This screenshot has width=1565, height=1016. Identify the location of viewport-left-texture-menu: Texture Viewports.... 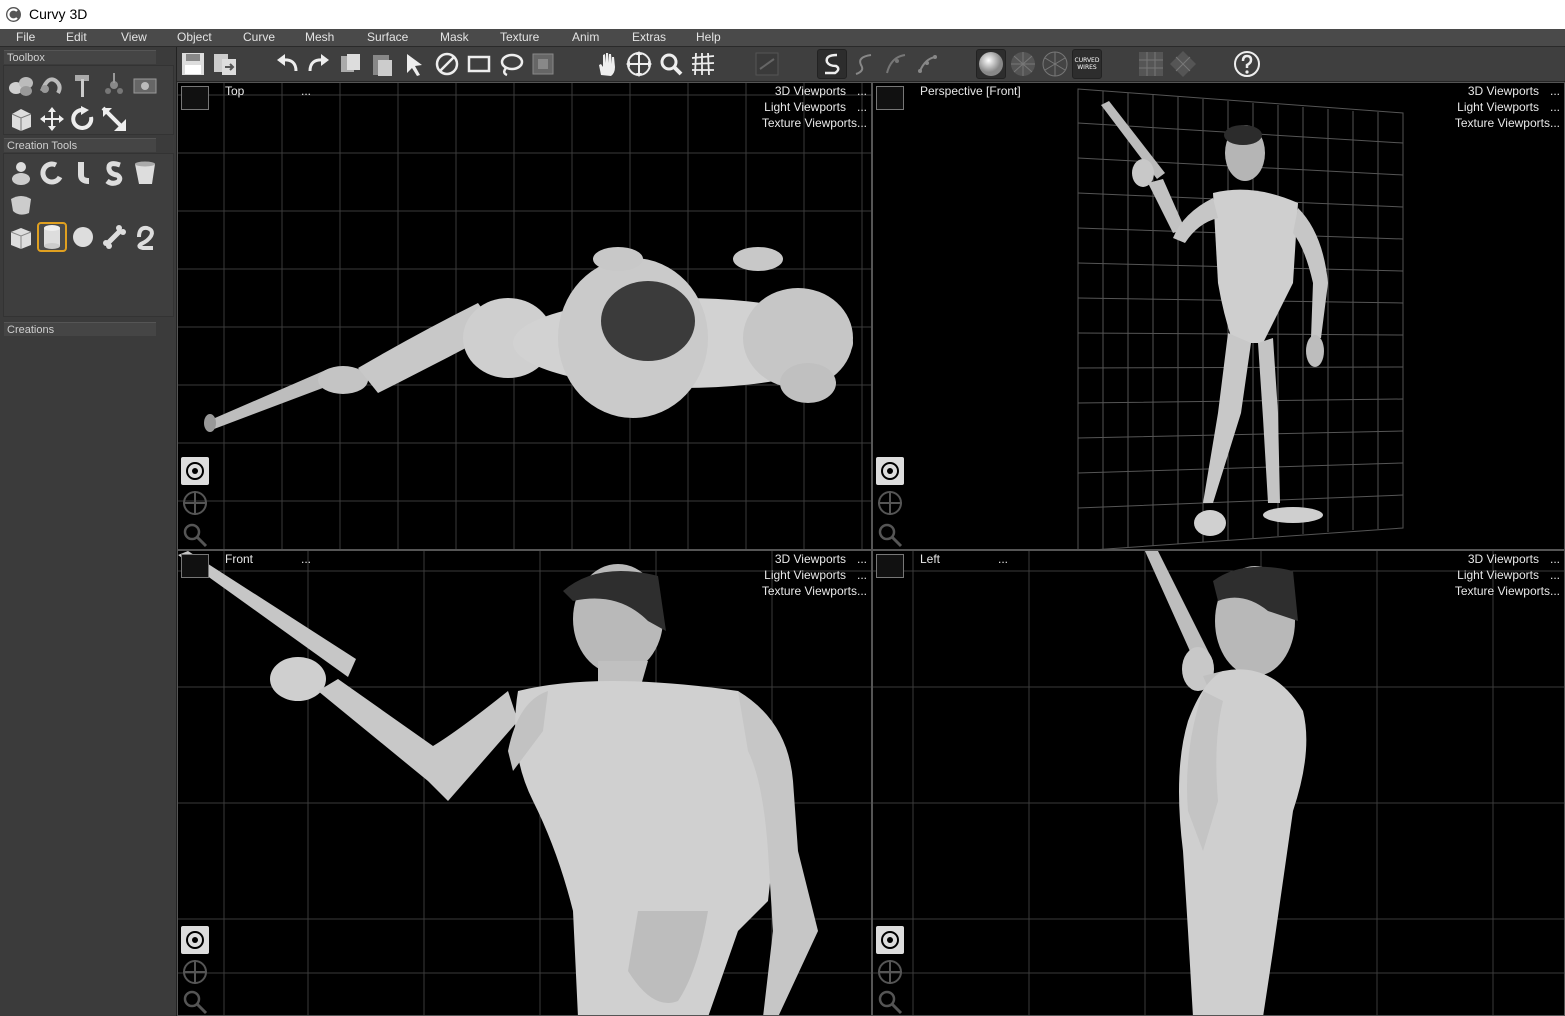
(1507, 591).